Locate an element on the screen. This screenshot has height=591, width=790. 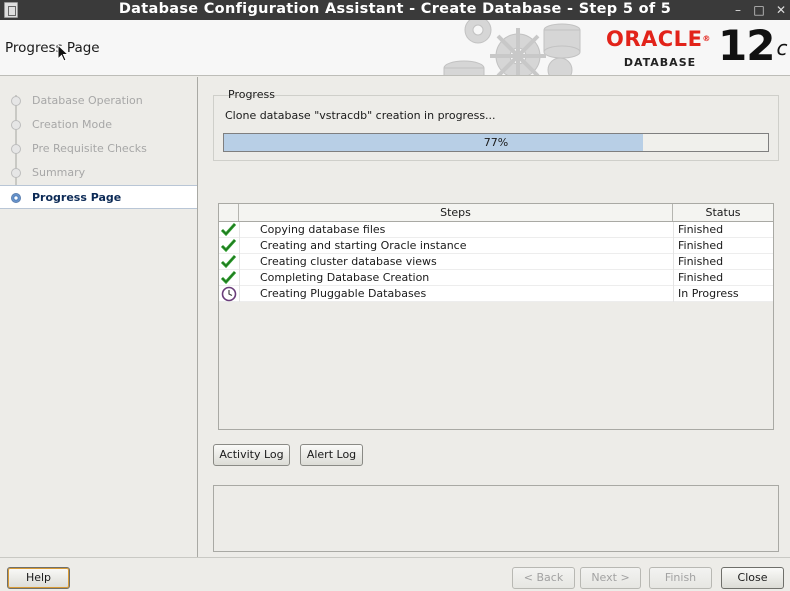
sidebar-item-summary: Summary is located at coordinates (98, 173).